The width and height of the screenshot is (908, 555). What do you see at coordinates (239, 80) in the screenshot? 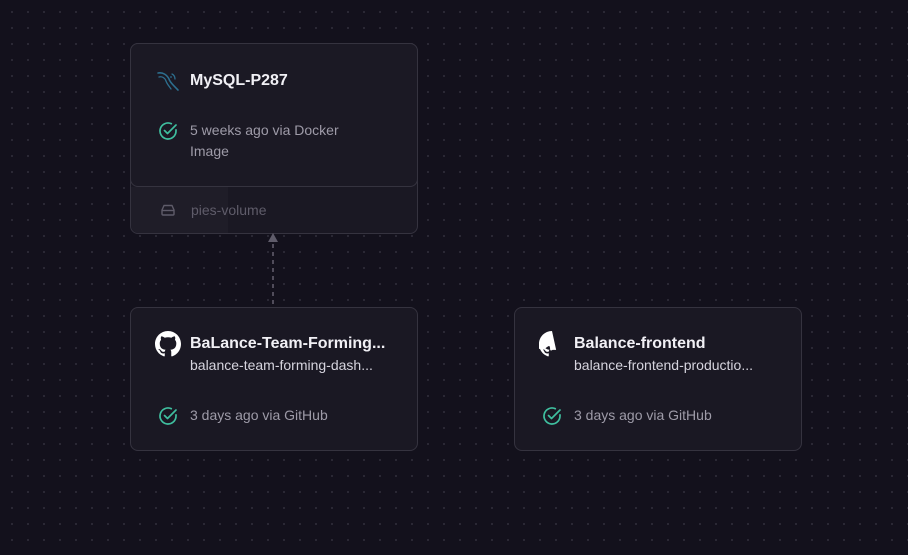
I see `service-name: MySQL-P287` at bounding box center [239, 80].